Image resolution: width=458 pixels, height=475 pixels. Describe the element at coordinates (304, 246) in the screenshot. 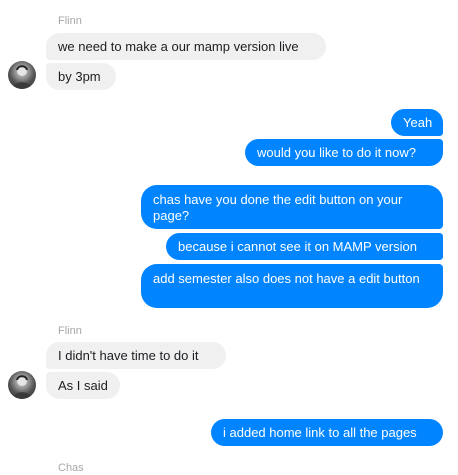

I see `message-bubble-outgoing: because i cannot see it on MAMP version` at that location.